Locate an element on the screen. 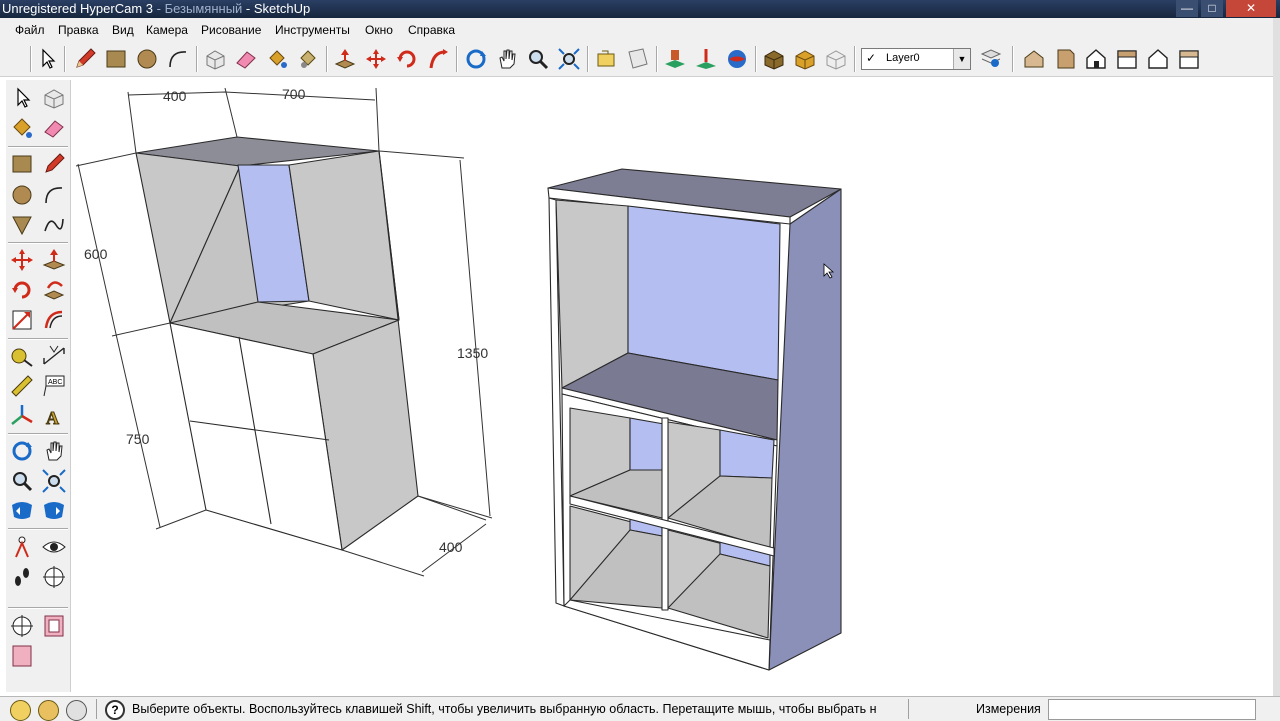 The width and height of the screenshot is (1280, 721). svg-text: A is located at coordinates (52, 418).